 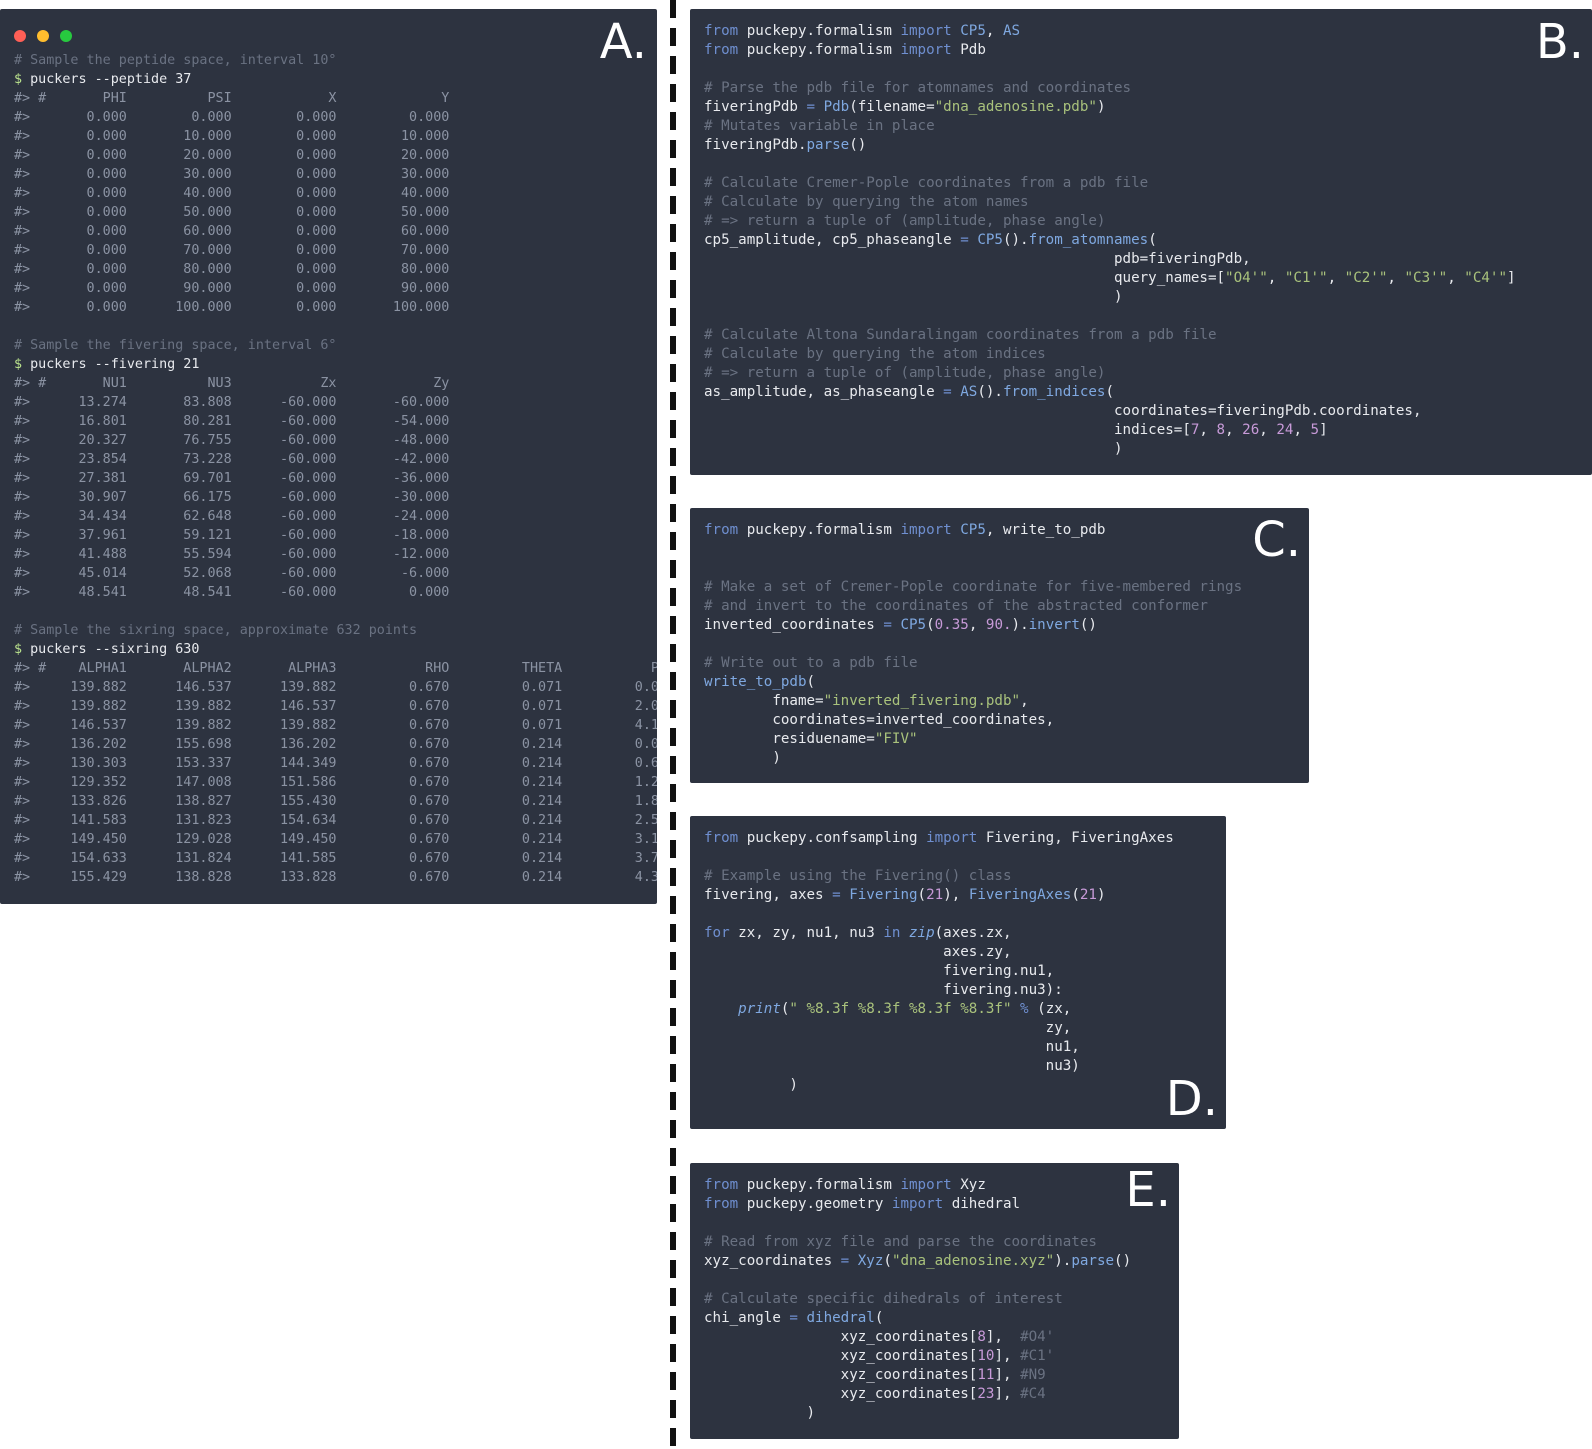 What do you see at coordinates (175, 60) in the screenshot?
I see `comment: # Sample the peptide space, interval 10°` at bounding box center [175, 60].